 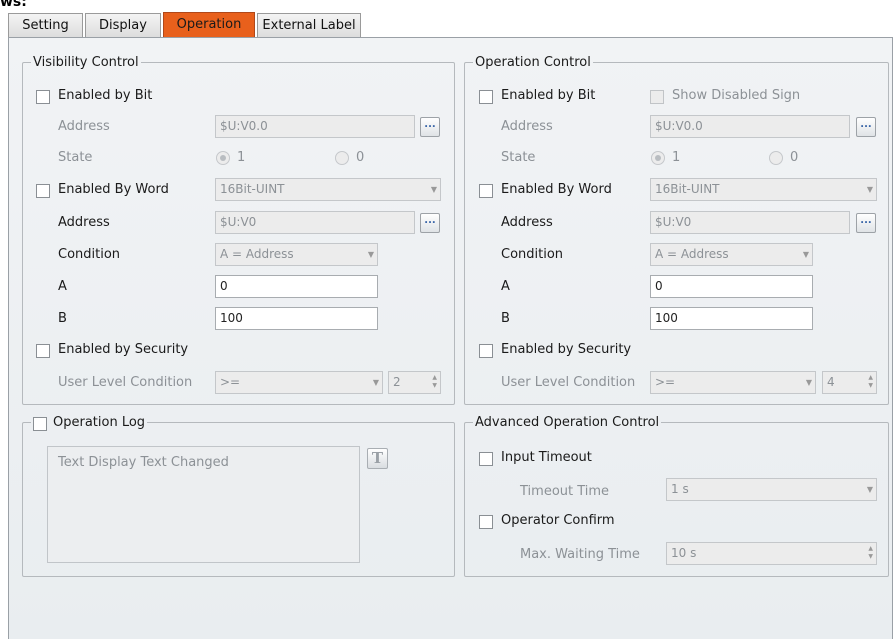 I want to click on visibility-state-1-label: 1, so click(x=241, y=157).